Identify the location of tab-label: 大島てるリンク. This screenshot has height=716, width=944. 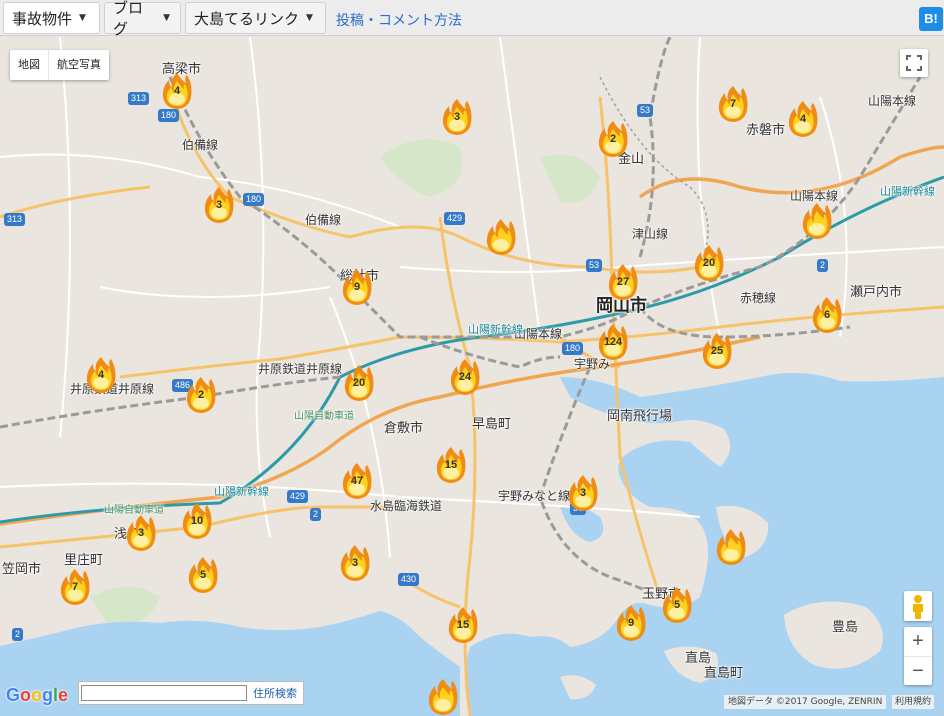
(247, 18).